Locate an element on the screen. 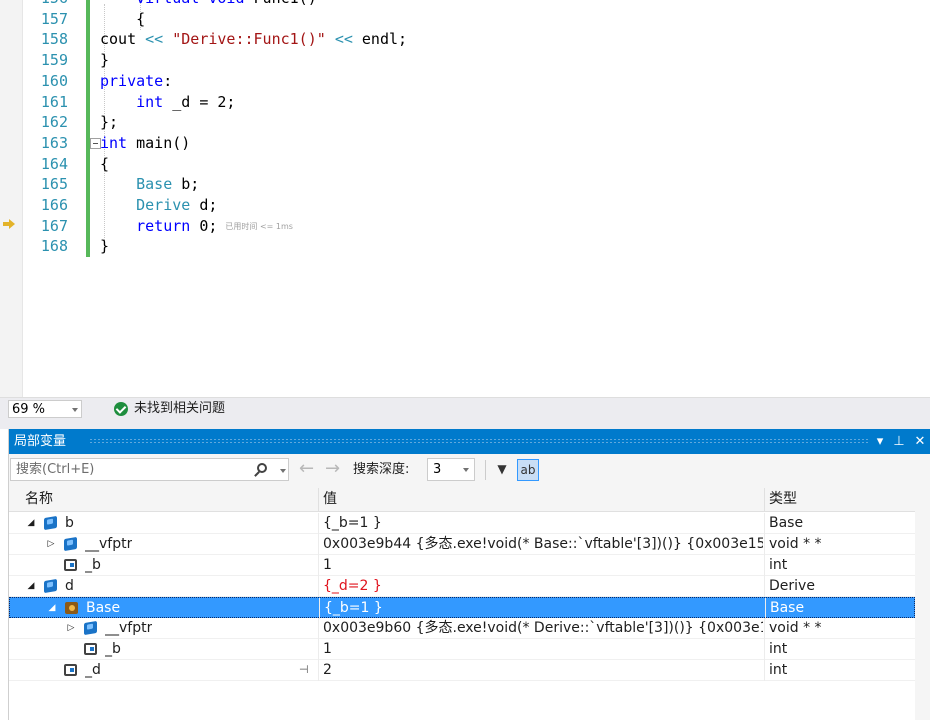  code-token: int is located at coordinates (150, 101).